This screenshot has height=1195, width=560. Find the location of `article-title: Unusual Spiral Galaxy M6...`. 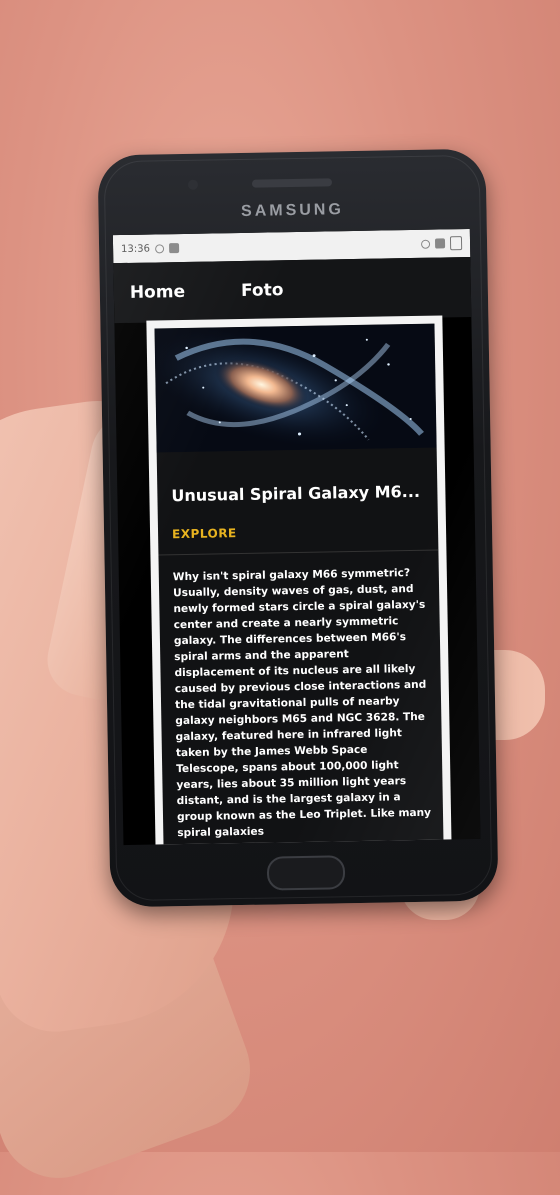

article-title: Unusual Spiral Galaxy M6... is located at coordinates (297, 493).